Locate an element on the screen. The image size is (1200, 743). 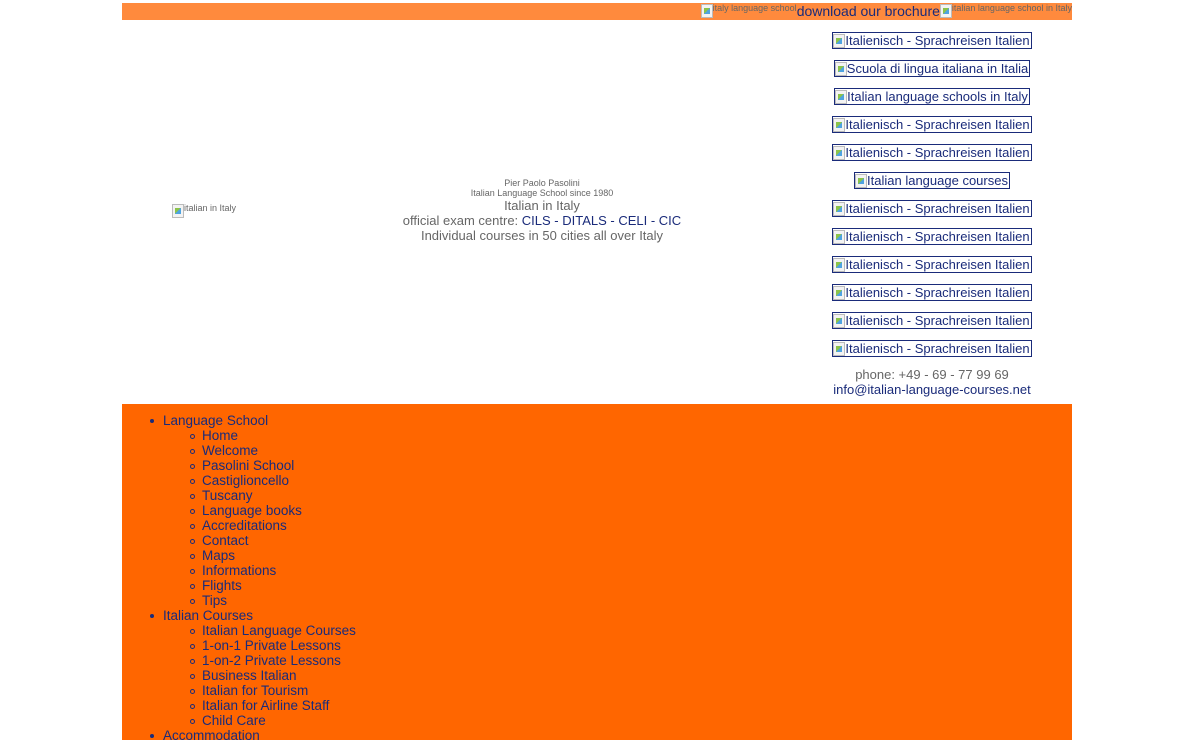
nav-item: 1-on-1 Private Lessons is located at coordinates (612, 645).